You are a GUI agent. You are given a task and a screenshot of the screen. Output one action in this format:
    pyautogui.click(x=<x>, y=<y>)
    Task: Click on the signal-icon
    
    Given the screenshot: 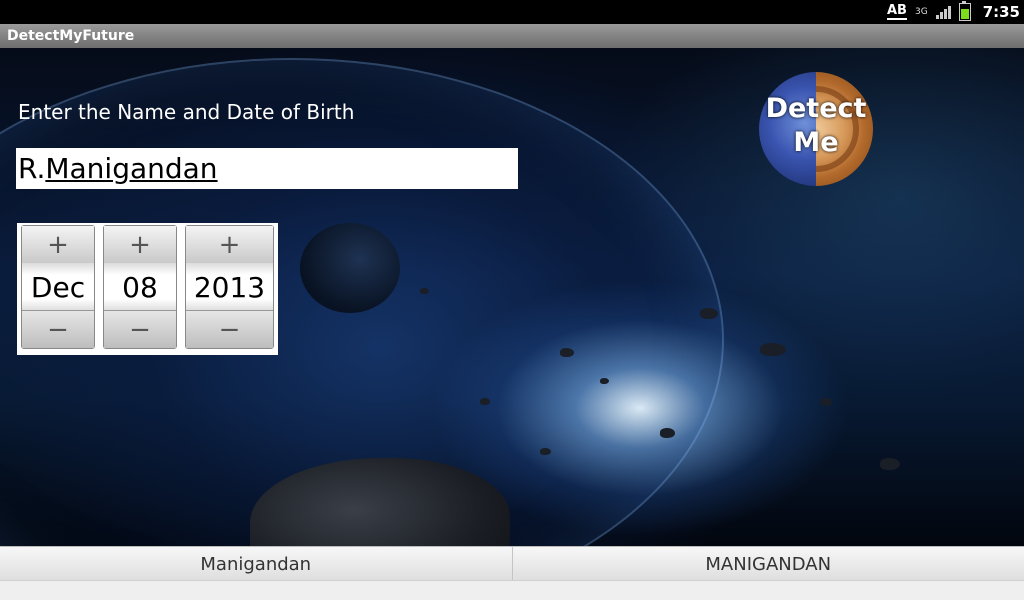 What is the action you would take?
    pyautogui.click(x=943, y=12)
    